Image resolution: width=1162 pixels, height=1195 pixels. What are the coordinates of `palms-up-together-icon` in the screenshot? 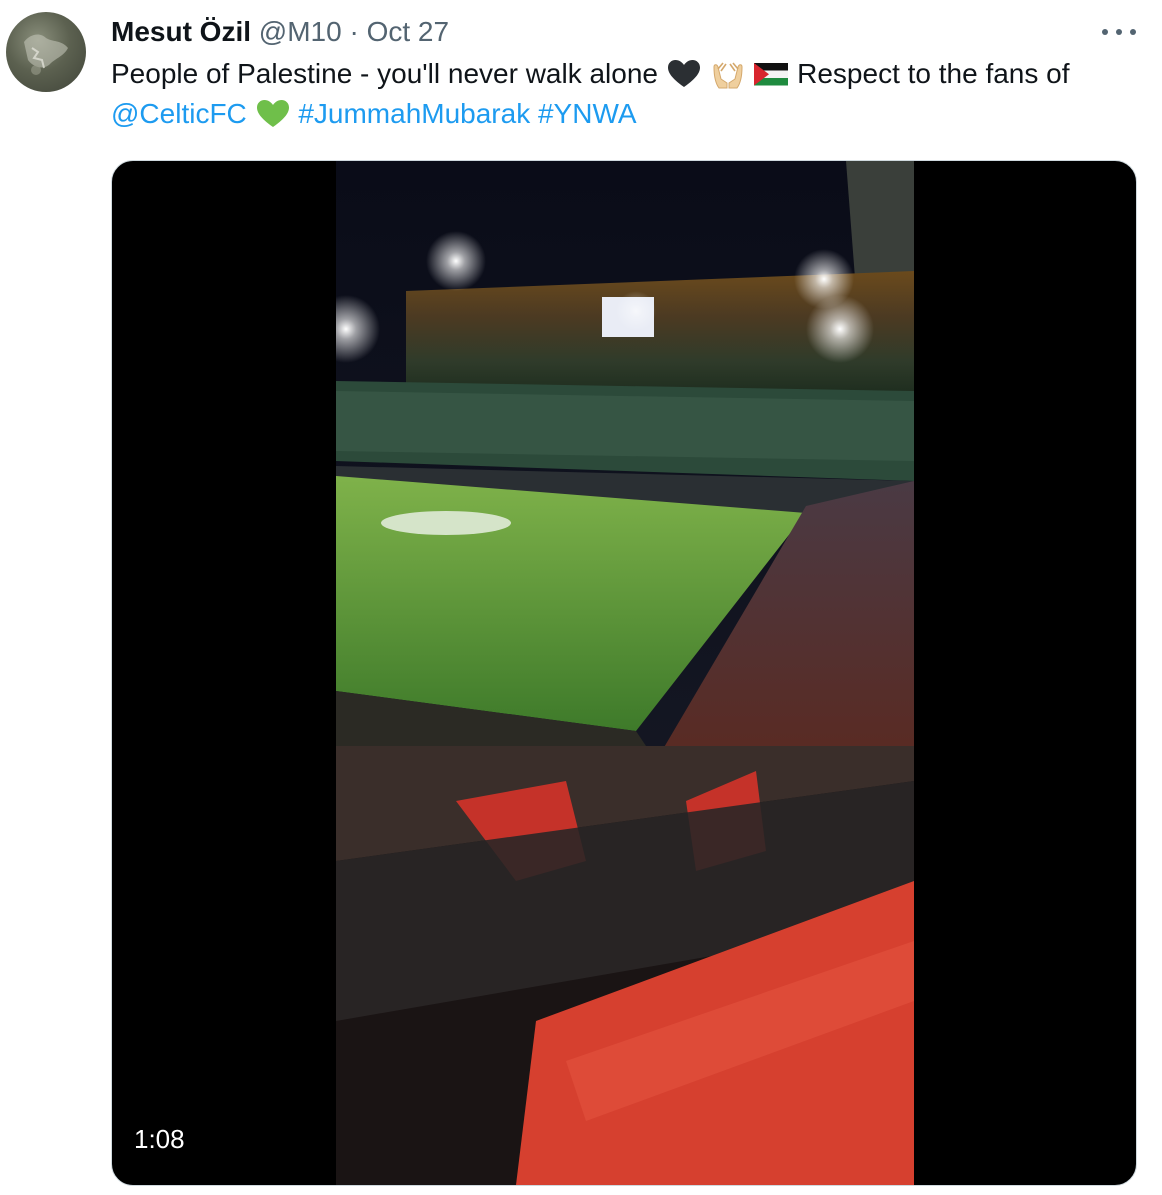 It's located at (728, 75).